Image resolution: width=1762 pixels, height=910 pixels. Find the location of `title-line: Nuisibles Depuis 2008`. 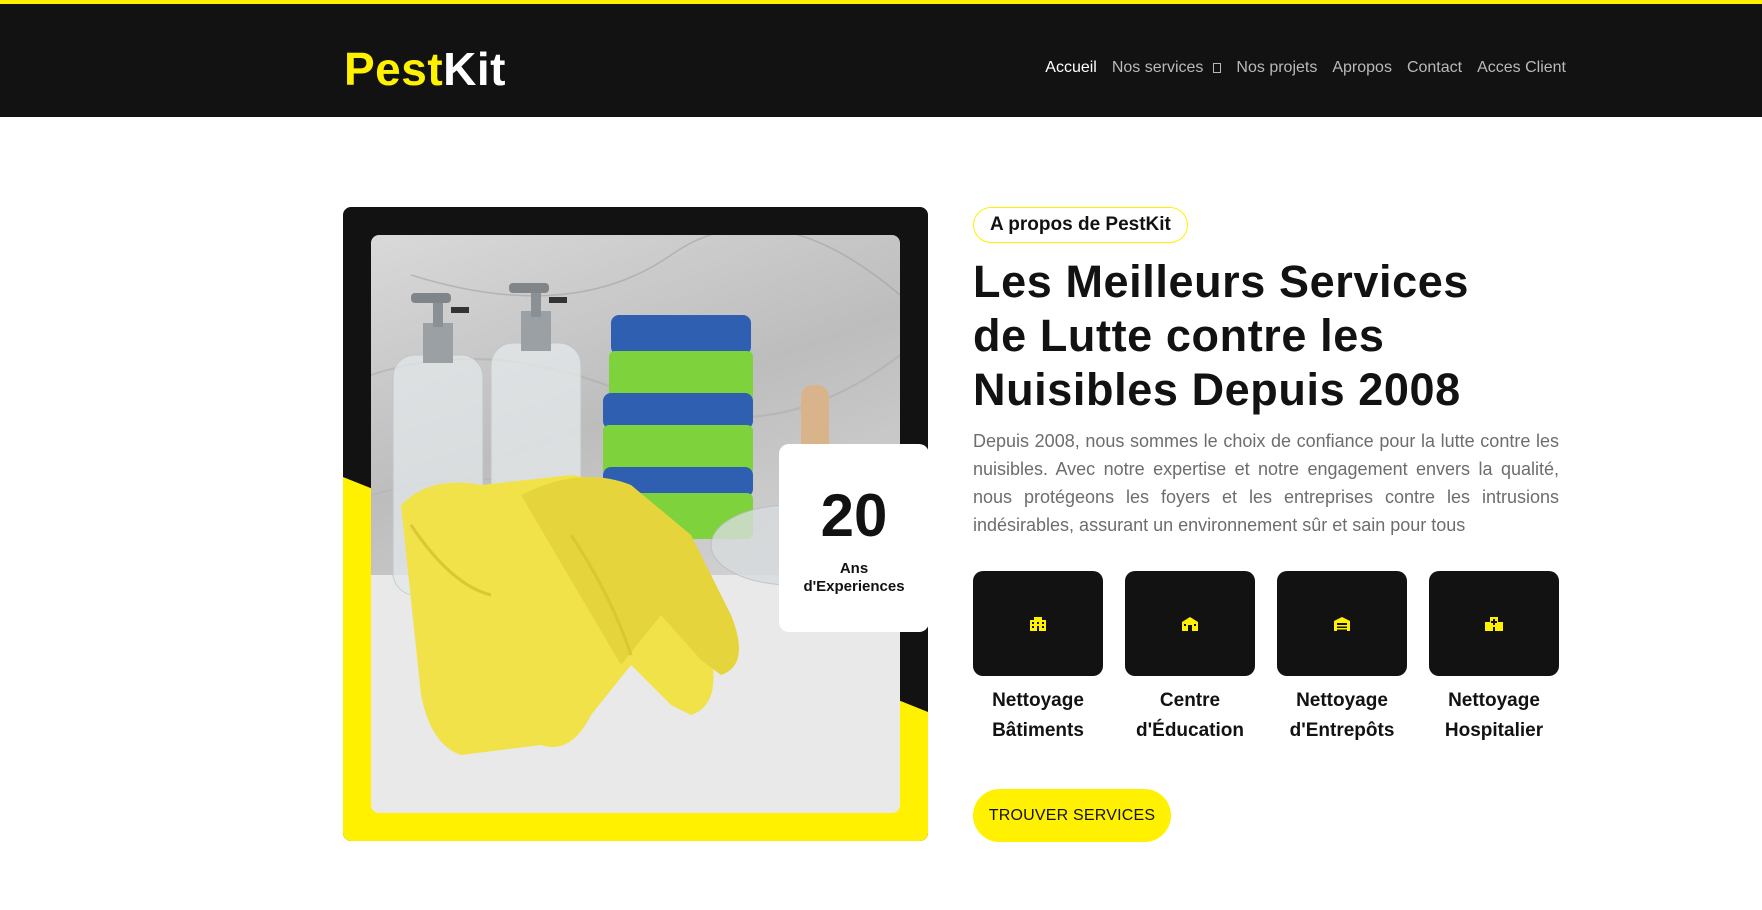

title-line: Nuisibles Depuis 2008 is located at coordinates (1217, 389).